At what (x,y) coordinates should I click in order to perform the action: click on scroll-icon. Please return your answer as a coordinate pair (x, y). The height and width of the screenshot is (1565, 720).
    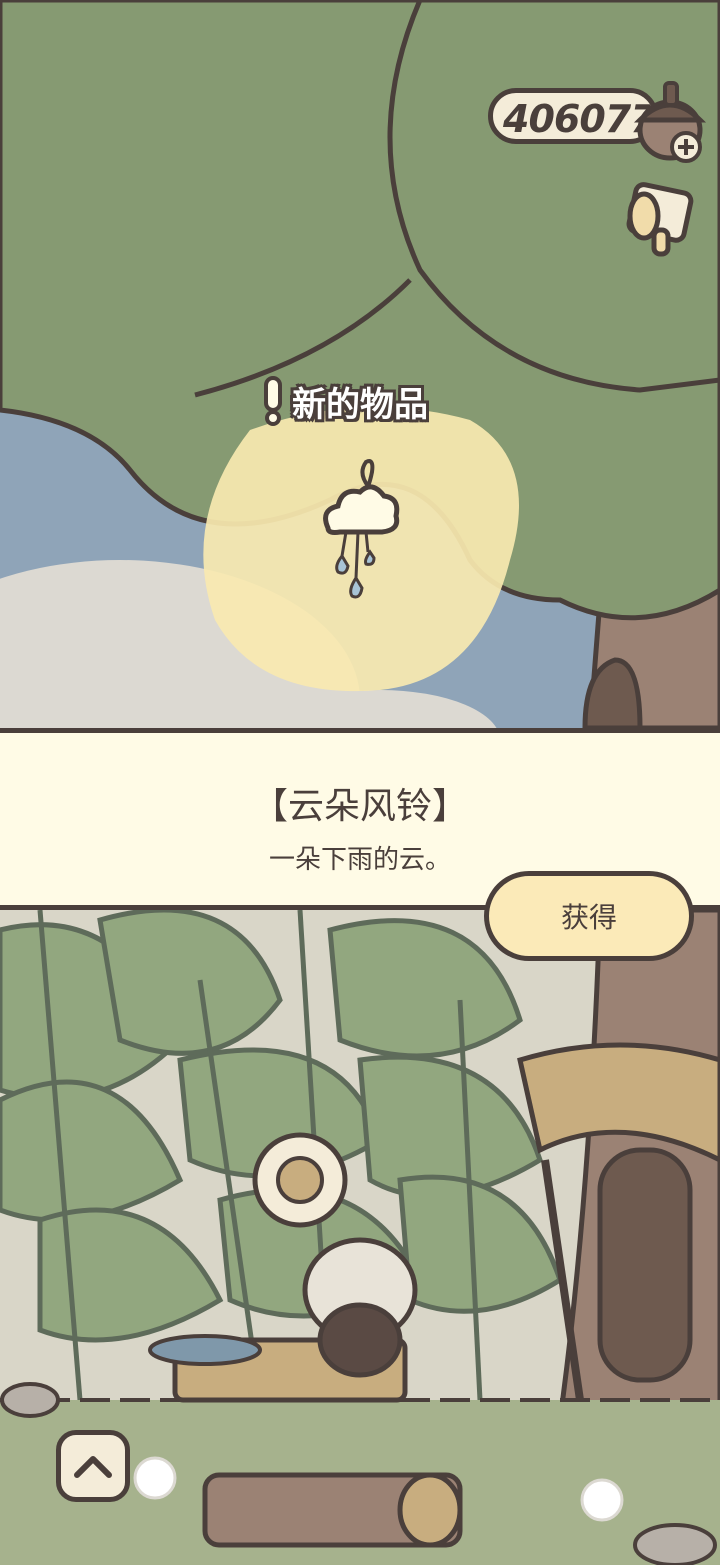
    Looking at the image, I should click on (660, 219).